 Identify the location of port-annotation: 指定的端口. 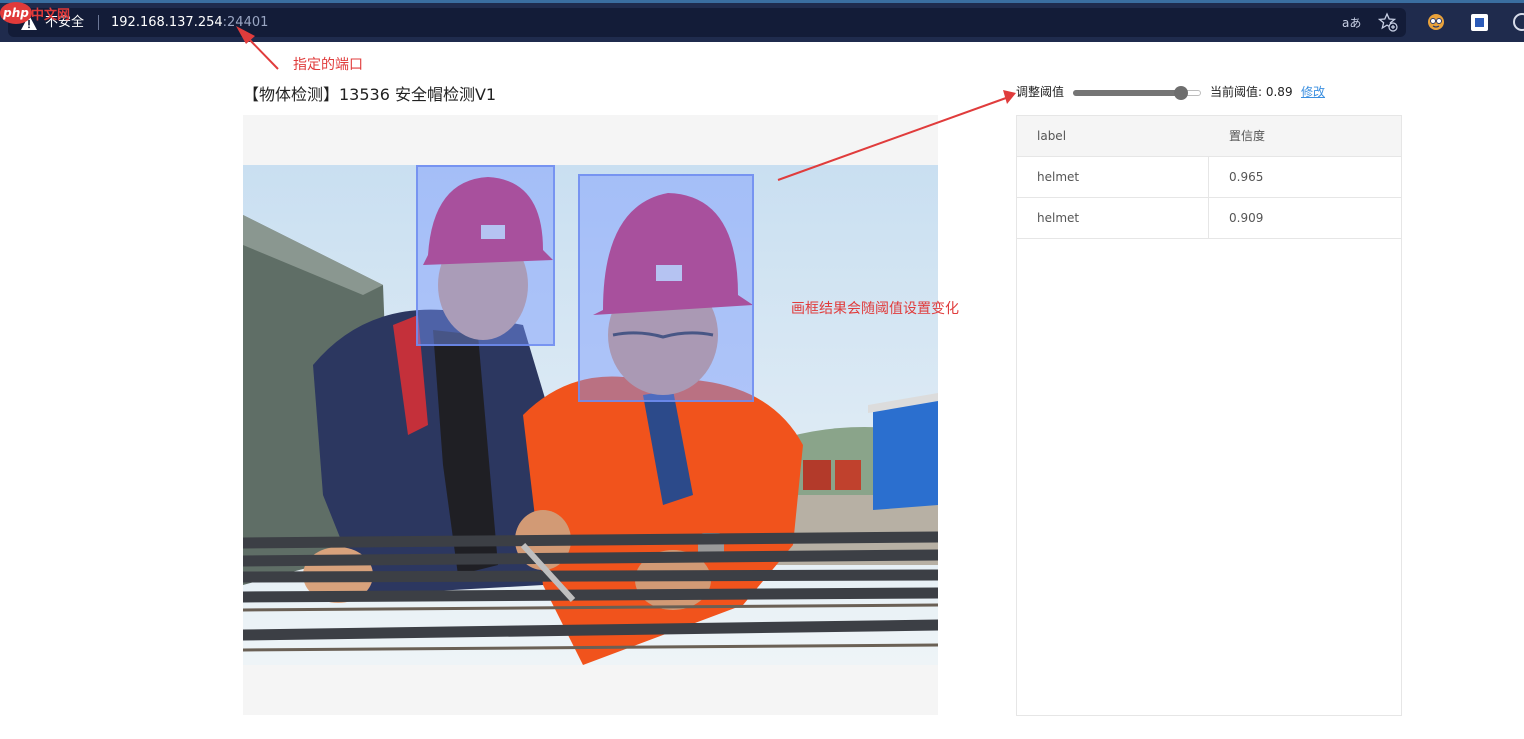
(328, 65).